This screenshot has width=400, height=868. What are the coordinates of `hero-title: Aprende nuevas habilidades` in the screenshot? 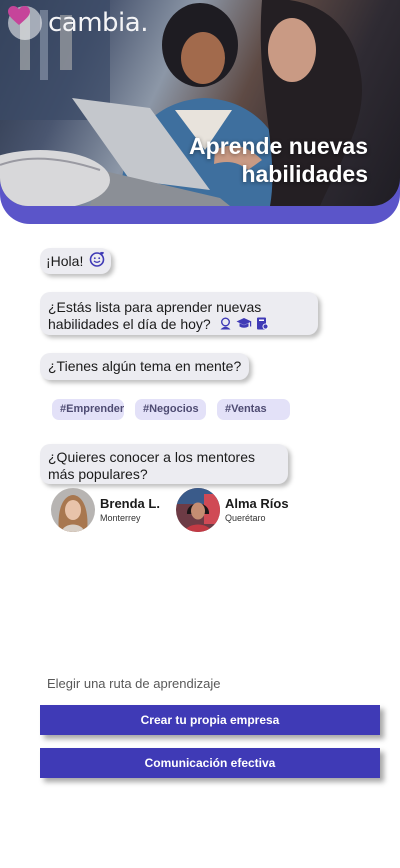 It's located at (278, 160).